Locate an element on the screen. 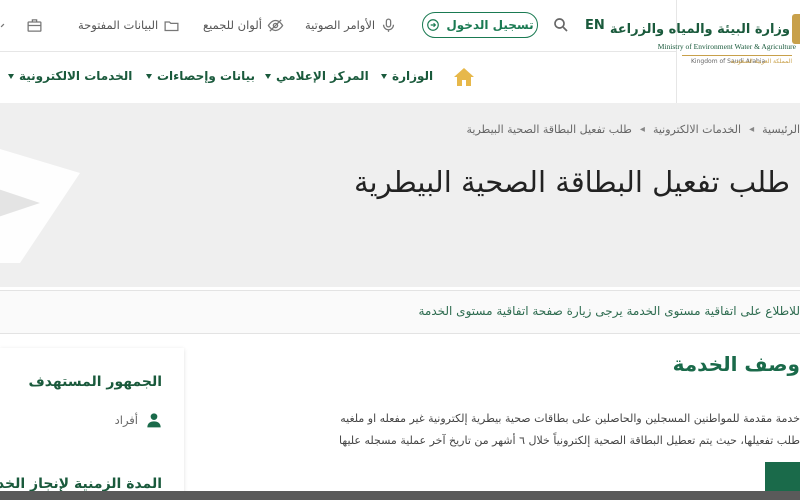 This screenshot has width=800, height=500. sign-in-icon is located at coordinates (433, 25).